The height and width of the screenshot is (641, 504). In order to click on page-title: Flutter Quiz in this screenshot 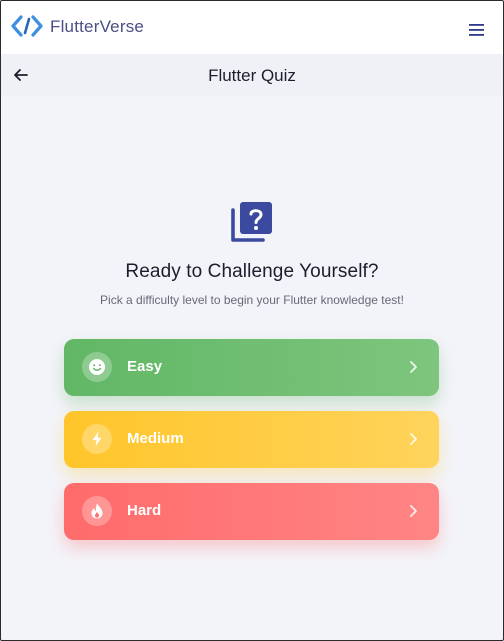, I will do `click(252, 75)`.